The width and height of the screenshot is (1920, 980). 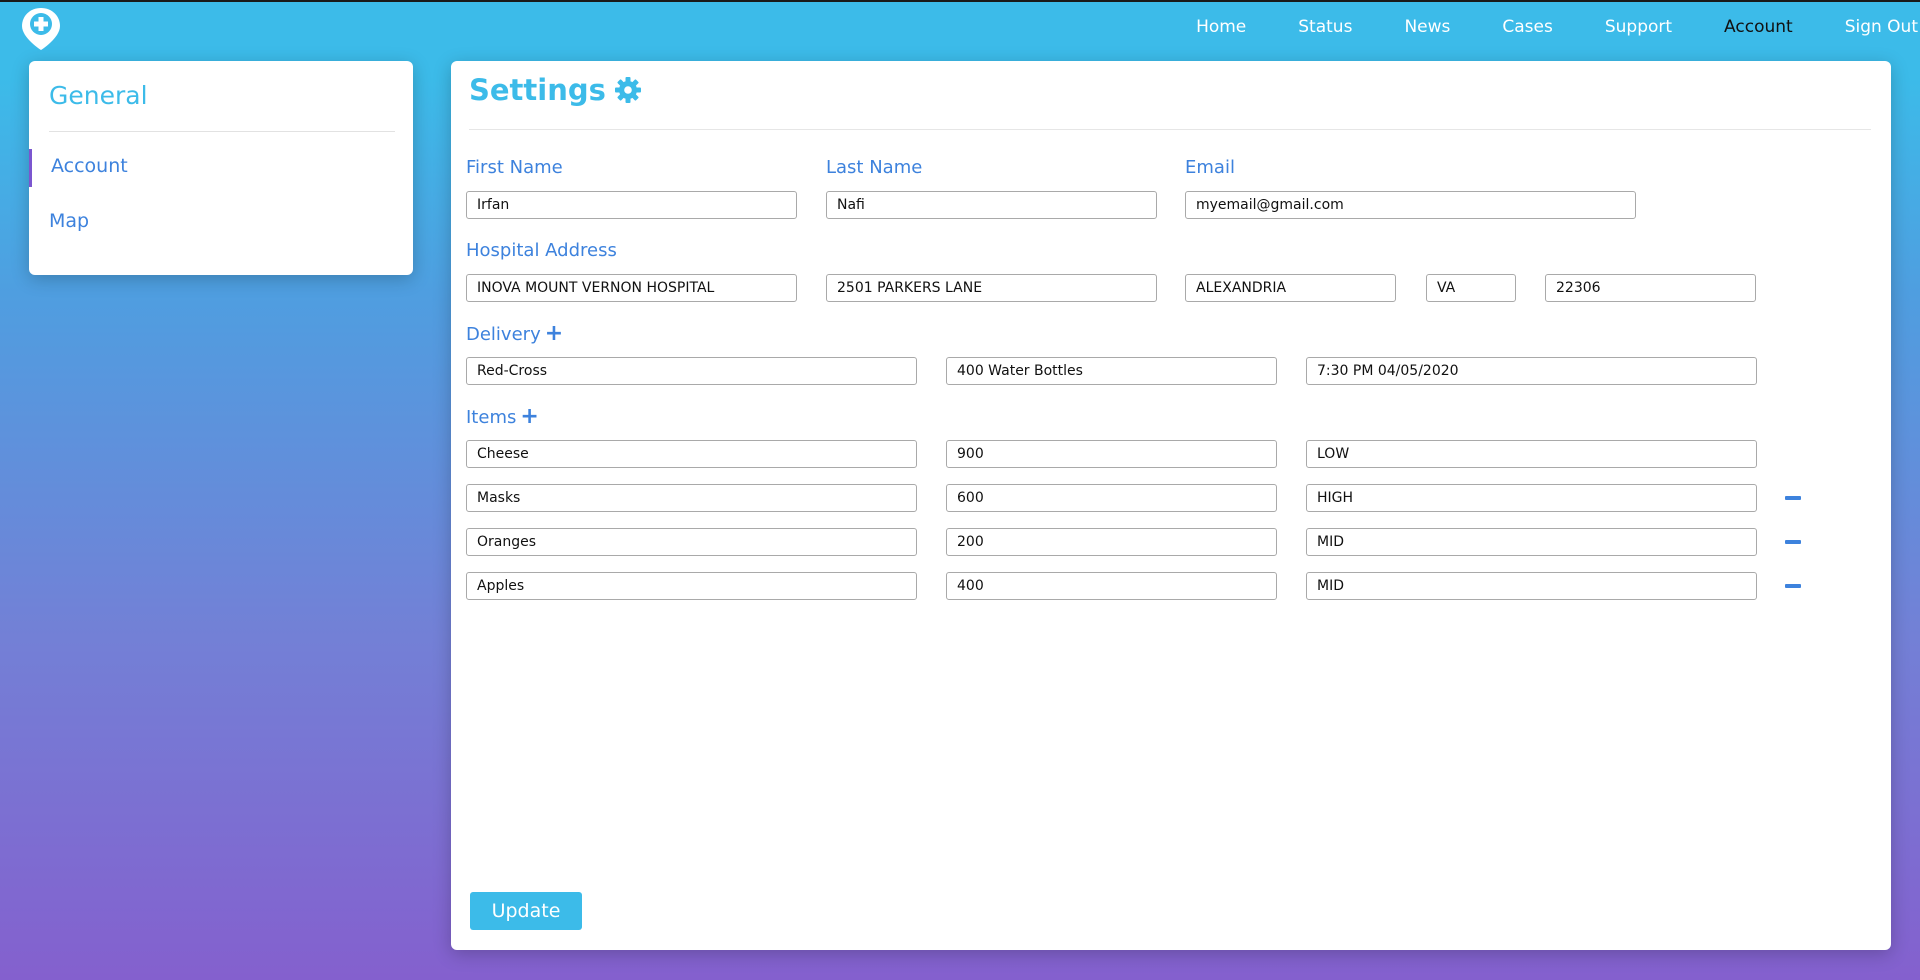 I want to click on hospital-address-label: Hospital Address, so click(x=541, y=250).